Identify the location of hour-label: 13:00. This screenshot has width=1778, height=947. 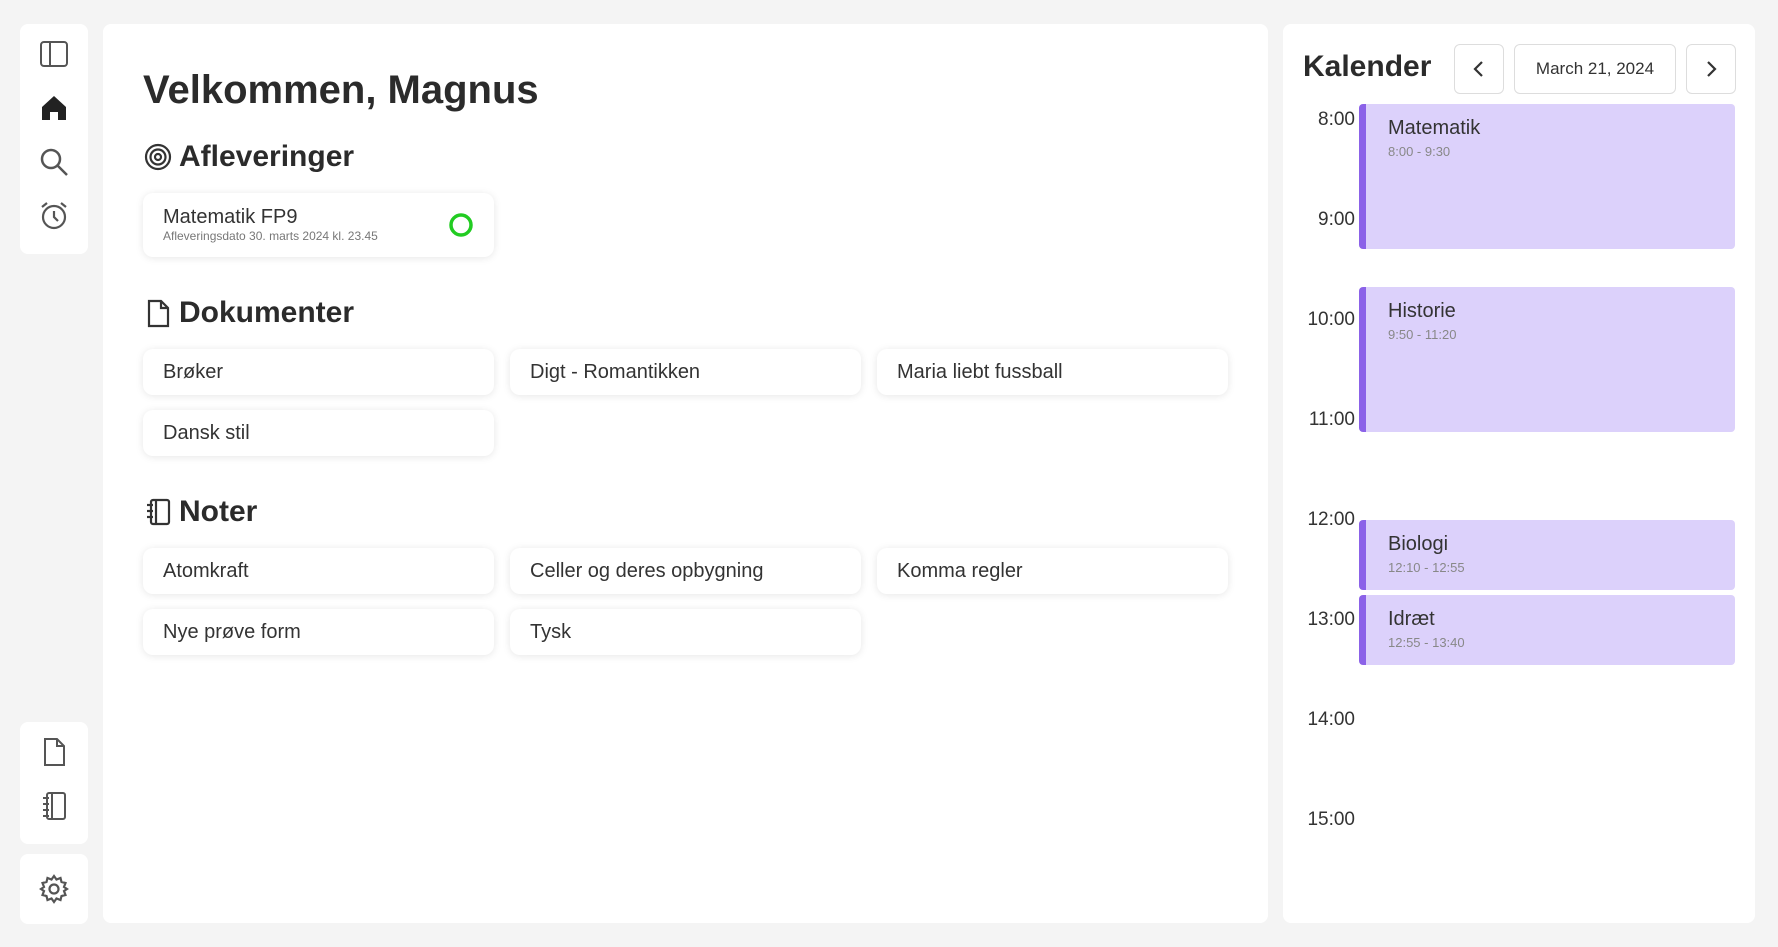
(1331, 619).